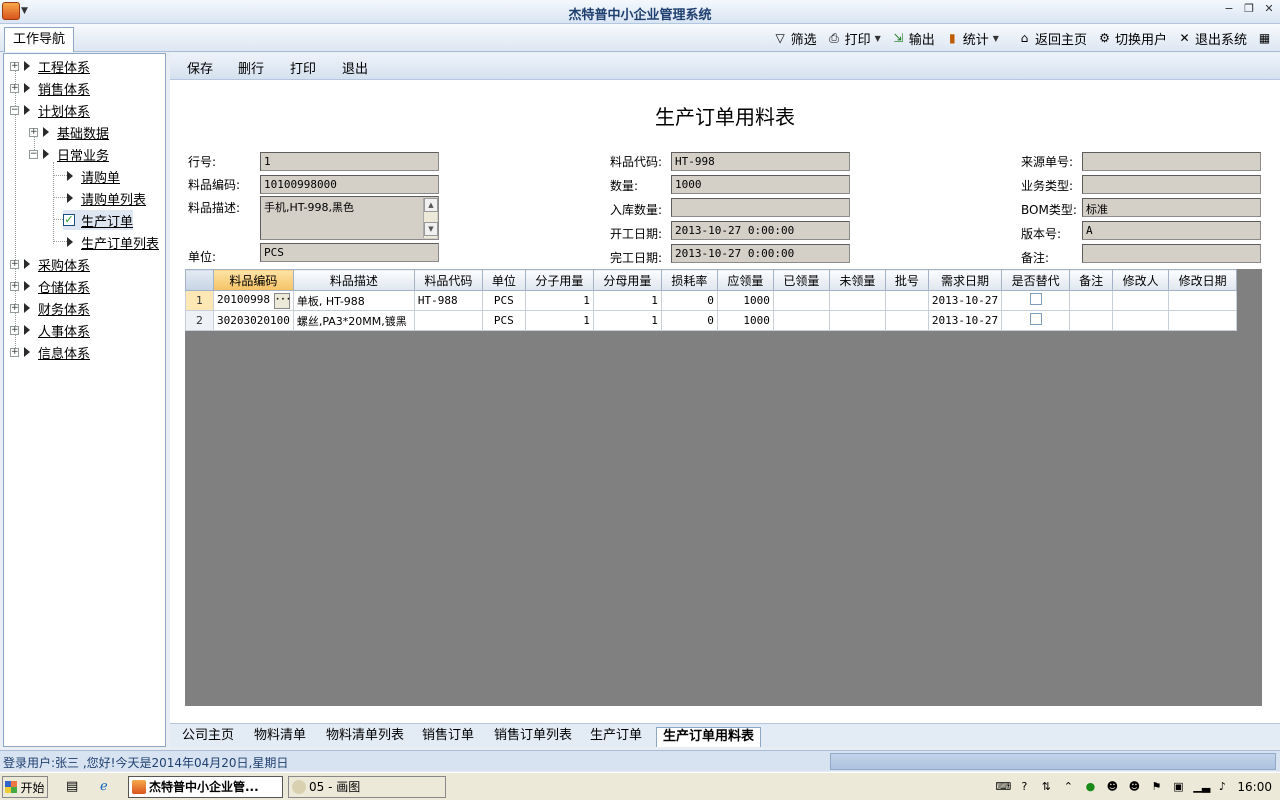 The width and height of the screenshot is (1280, 800). What do you see at coordinates (39, 39) in the screenshot?
I see `tab-work-navigation: 工作导航` at bounding box center [39, 39].